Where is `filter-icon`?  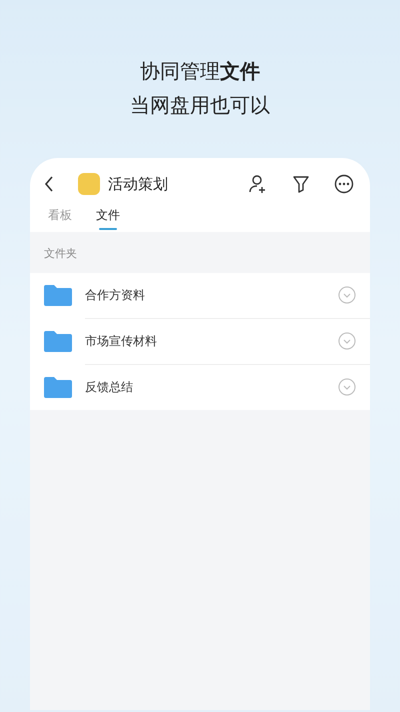 filter-icon is located at coordinates (301, 184).